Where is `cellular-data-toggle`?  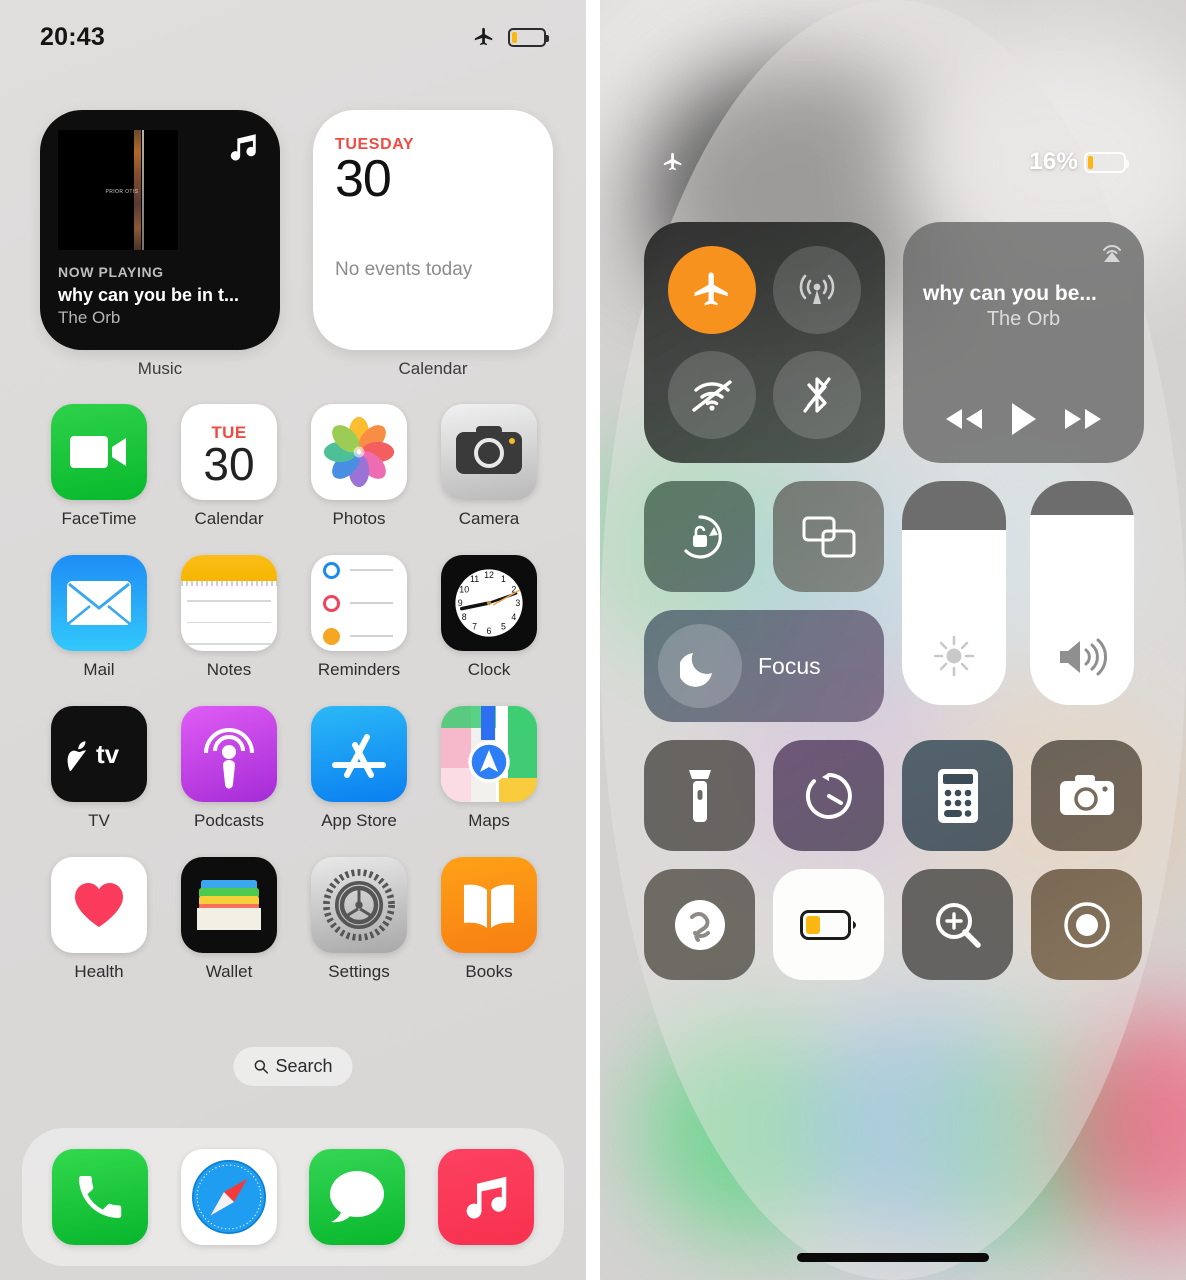 cellular-data-toggle is located at coordinates (816, 290).